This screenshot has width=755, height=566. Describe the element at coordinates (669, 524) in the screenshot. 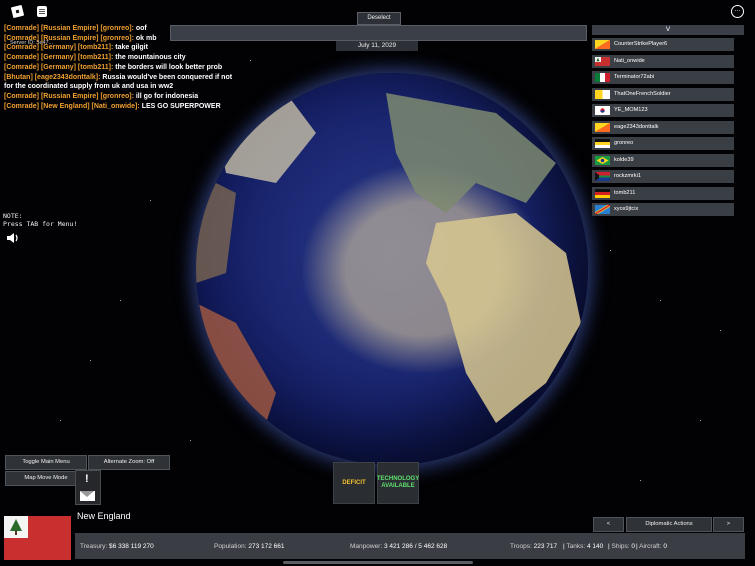

I see `diplomatic-actions-button: Diplomatic Actions` at that location.